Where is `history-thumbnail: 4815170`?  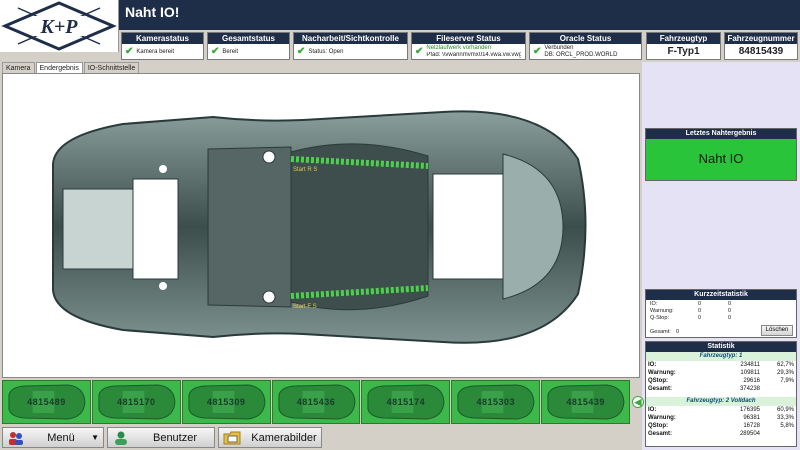 history-thumbnail: 4815170 is located at coordinates (136, 402).